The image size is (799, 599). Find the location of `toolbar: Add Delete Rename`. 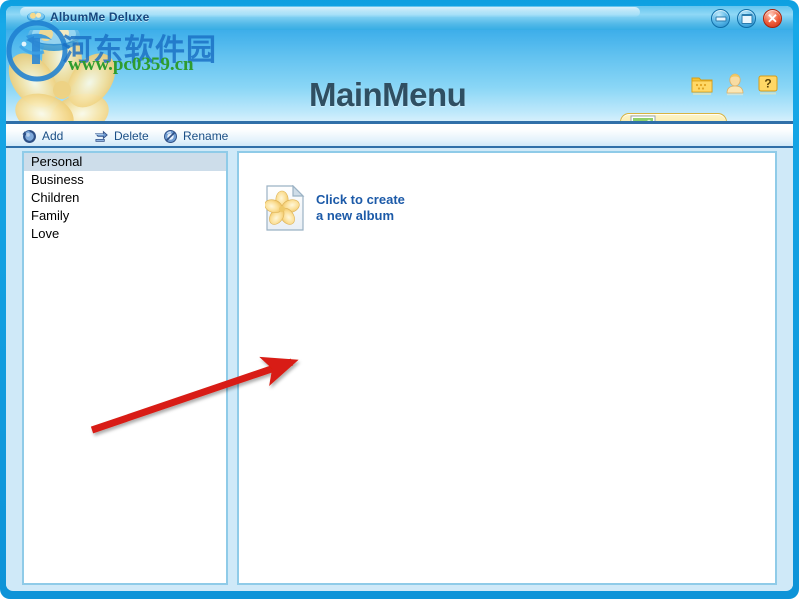

toolbar: Add Delete Rename is located at coordinates (399, 135).